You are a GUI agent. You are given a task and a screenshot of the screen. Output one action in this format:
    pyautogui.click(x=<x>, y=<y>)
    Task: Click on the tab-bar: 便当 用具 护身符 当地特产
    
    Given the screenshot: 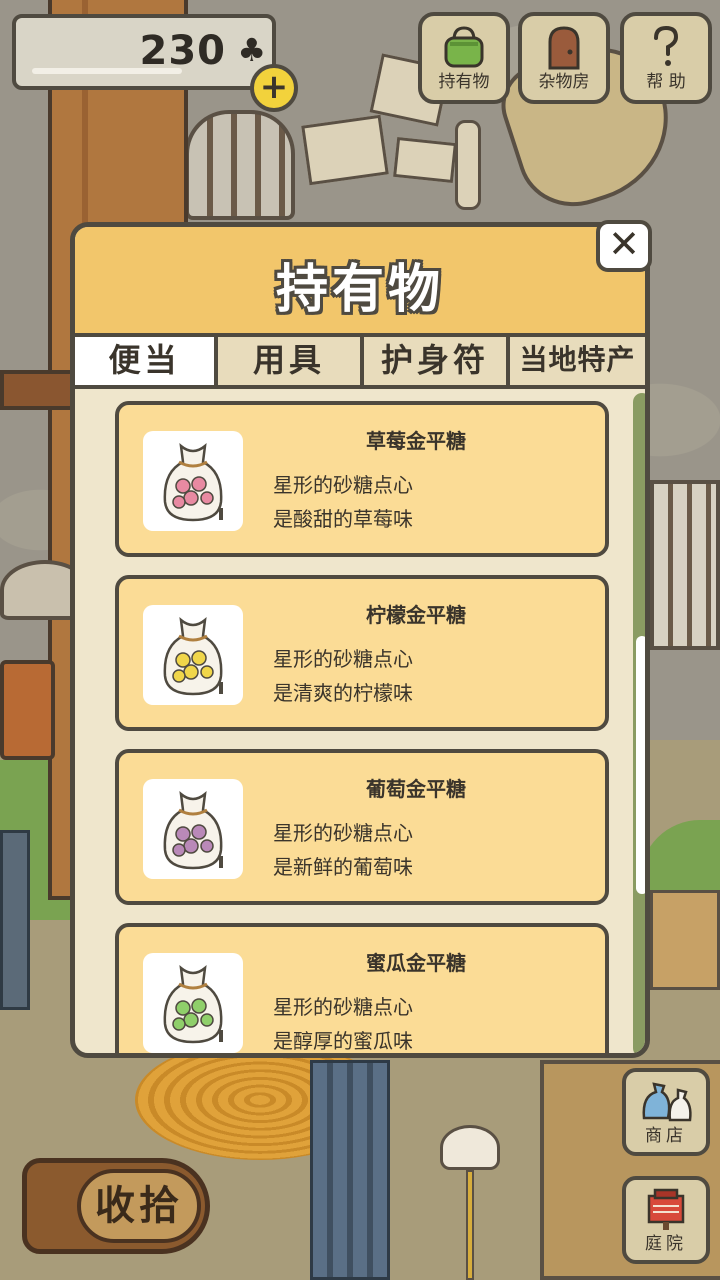 What is the action you would take?
    pyautogui.click(x=360, y=363)
    